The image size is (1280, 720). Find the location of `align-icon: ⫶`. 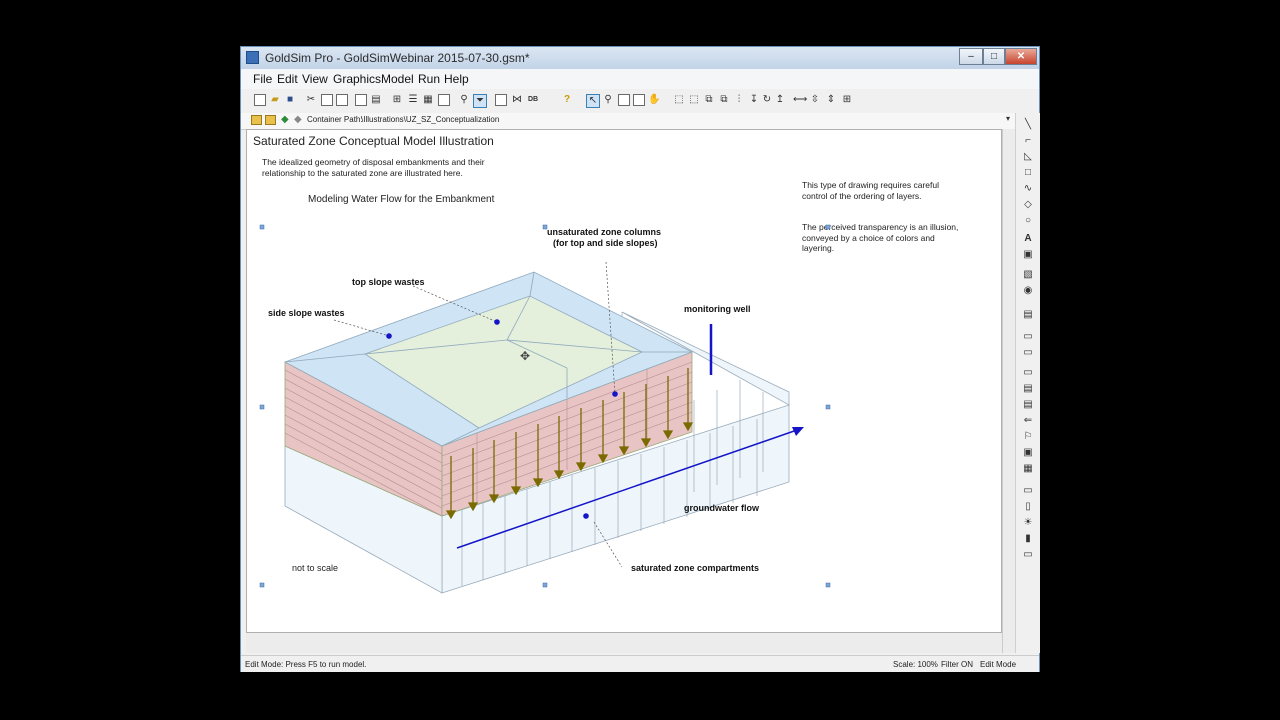

align-icon: ⫶ is located at coordinates (739, 100).